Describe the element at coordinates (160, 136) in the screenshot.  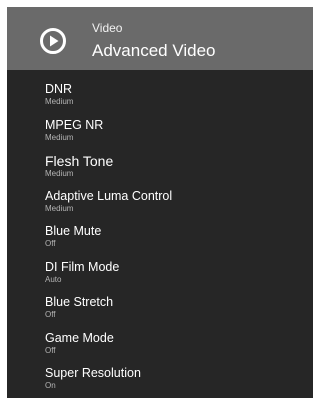
I see `menu-item-mpeg-nr: MPEG NR Medium` at that location.